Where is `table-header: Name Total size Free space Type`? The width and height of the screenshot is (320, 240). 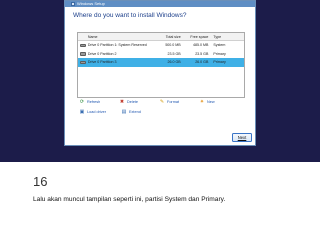
table-header: Name Total size Free space Type is located at coordinates (161, 37).